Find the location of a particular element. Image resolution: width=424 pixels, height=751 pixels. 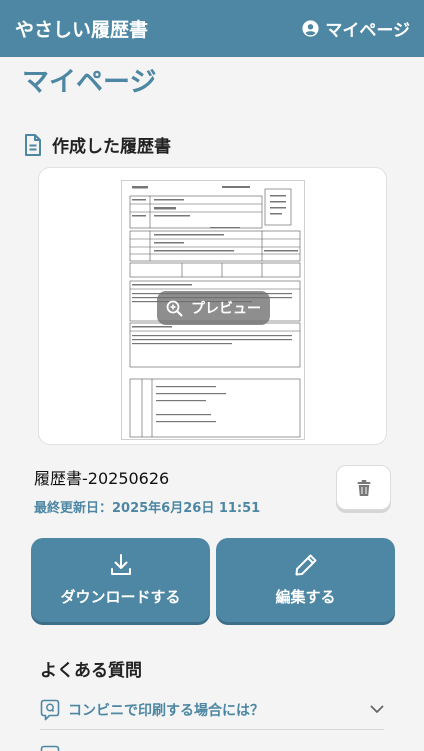

section-heading: 作成した履歴書 is located at coordinates (97, 144).